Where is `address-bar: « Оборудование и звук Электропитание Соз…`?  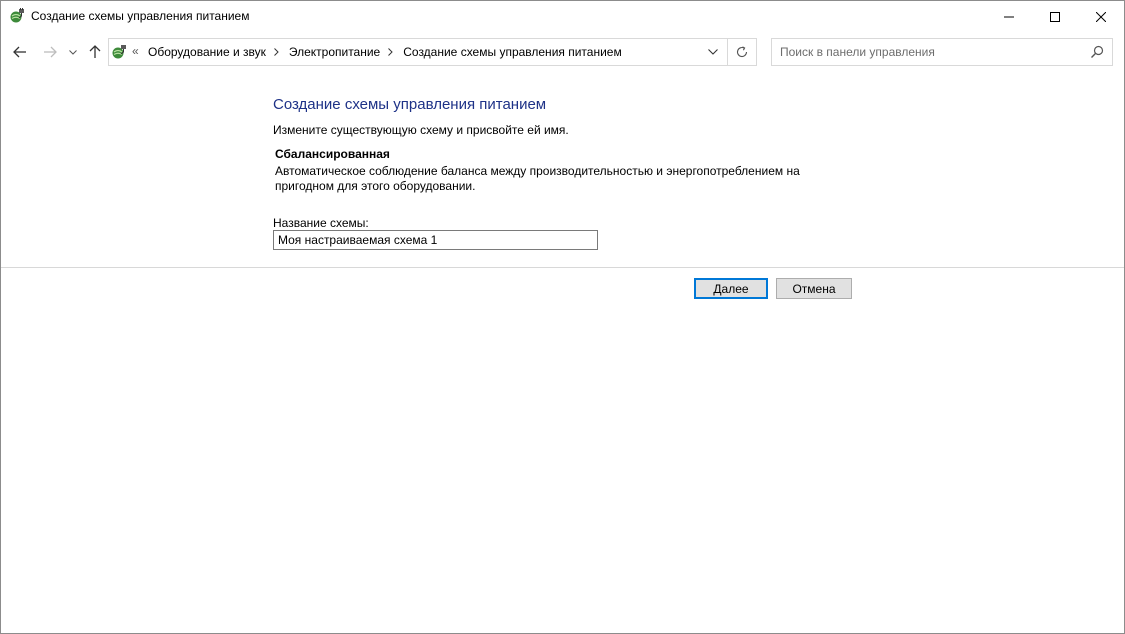 address-bar: « Оборудование и звук Электропитание Соз… is located at coordinates (418, 52).